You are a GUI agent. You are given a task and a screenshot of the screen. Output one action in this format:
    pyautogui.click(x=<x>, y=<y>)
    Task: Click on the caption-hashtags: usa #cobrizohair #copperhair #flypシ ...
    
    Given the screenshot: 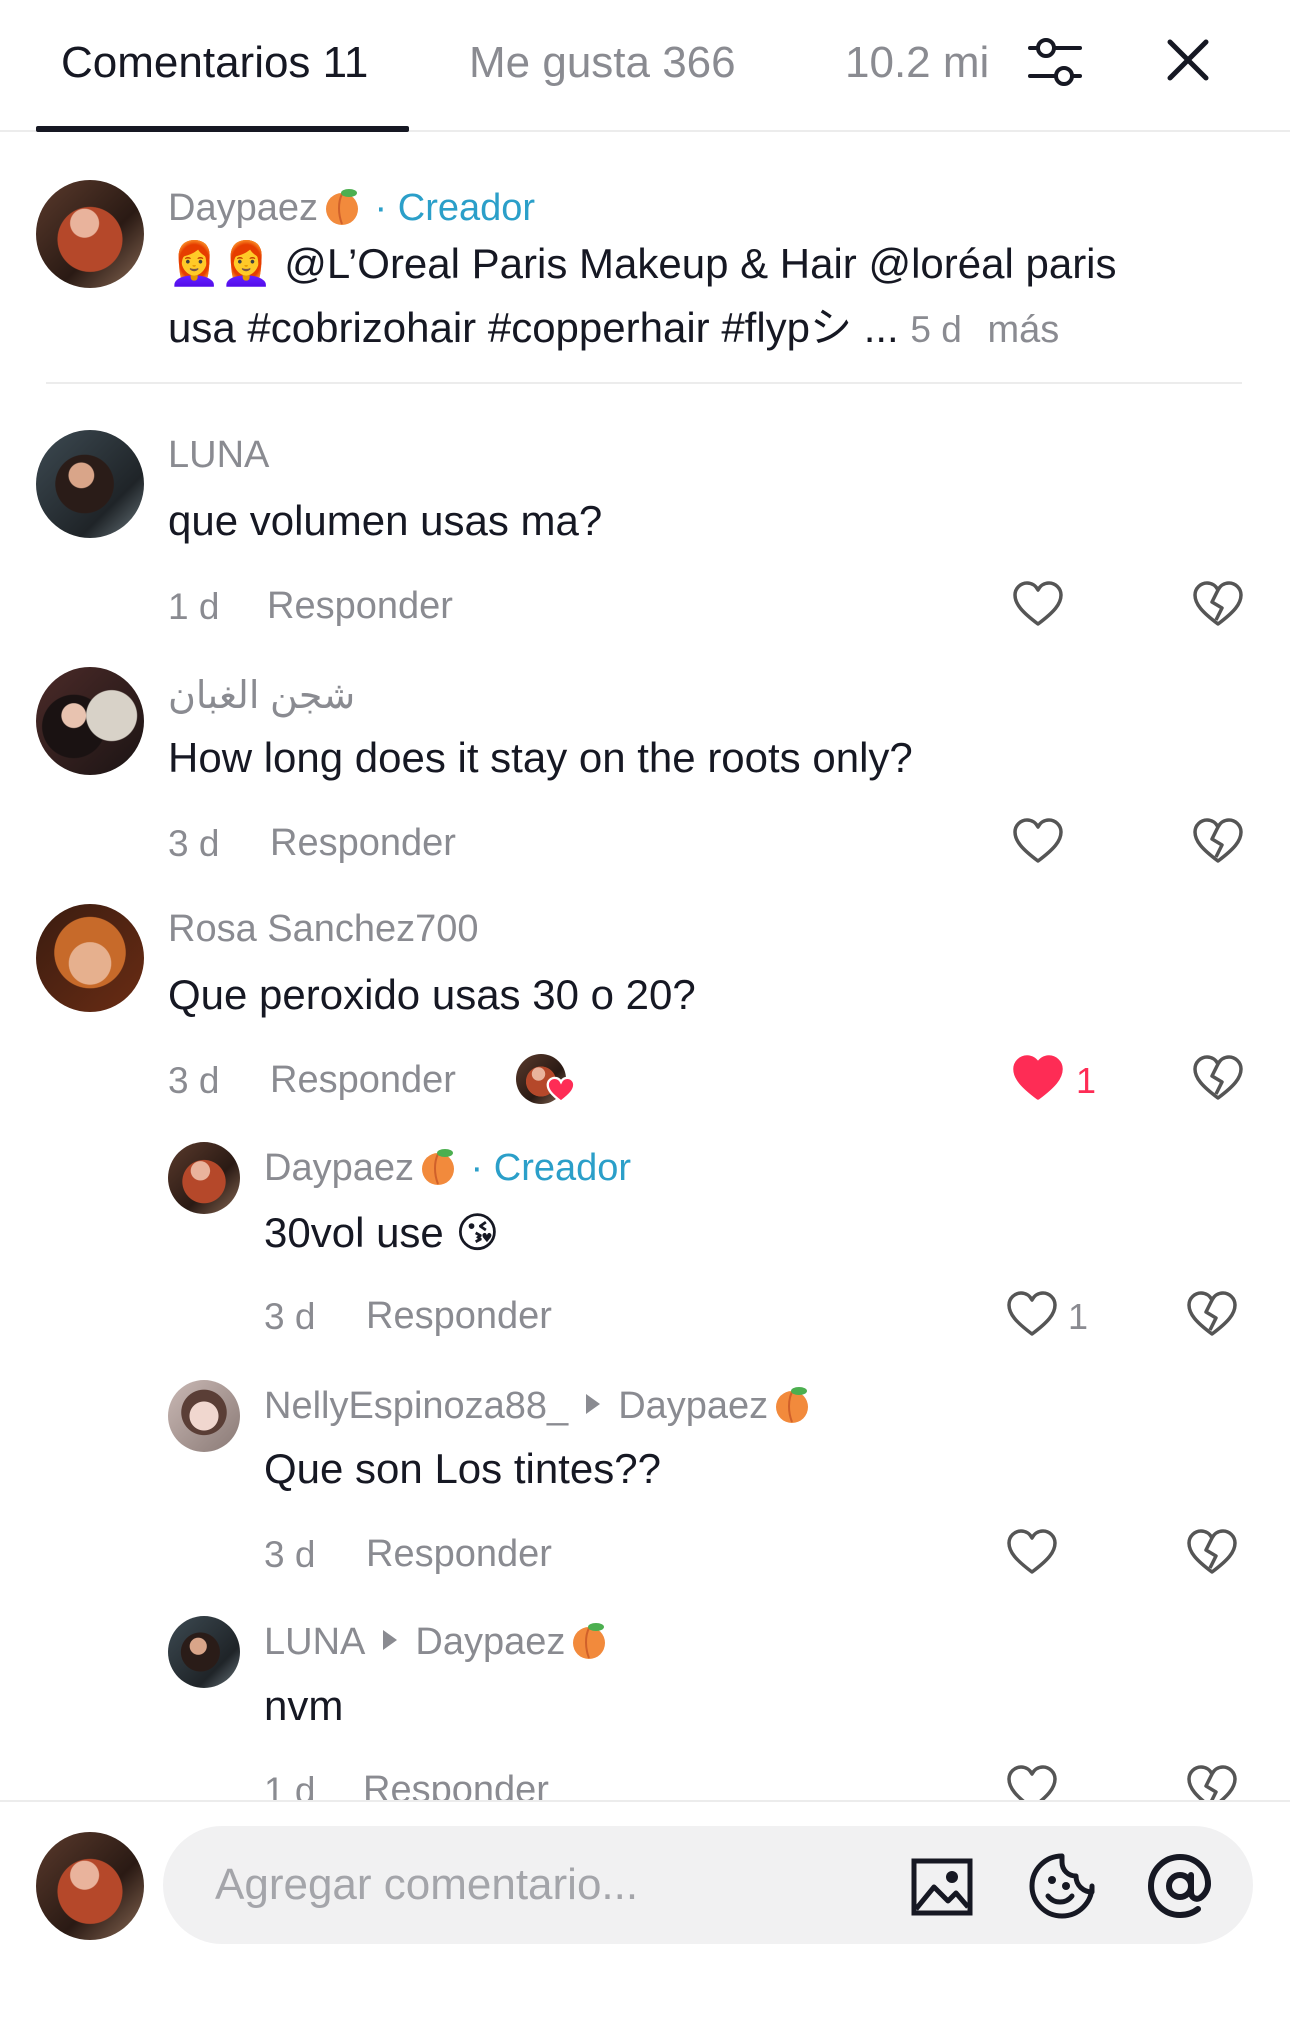 What is the action you would take?
    pyautogui.click(x=533, y=327)
    